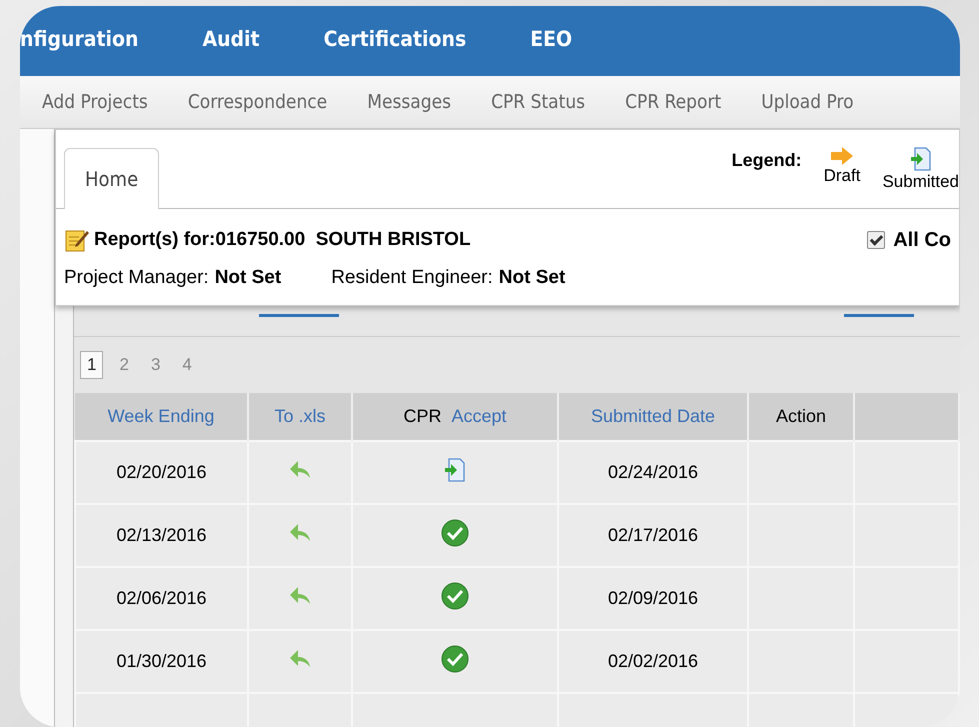  Describe the element at coordinates (187, 365) in the screenshot. I see `page-link: 4` at that location.